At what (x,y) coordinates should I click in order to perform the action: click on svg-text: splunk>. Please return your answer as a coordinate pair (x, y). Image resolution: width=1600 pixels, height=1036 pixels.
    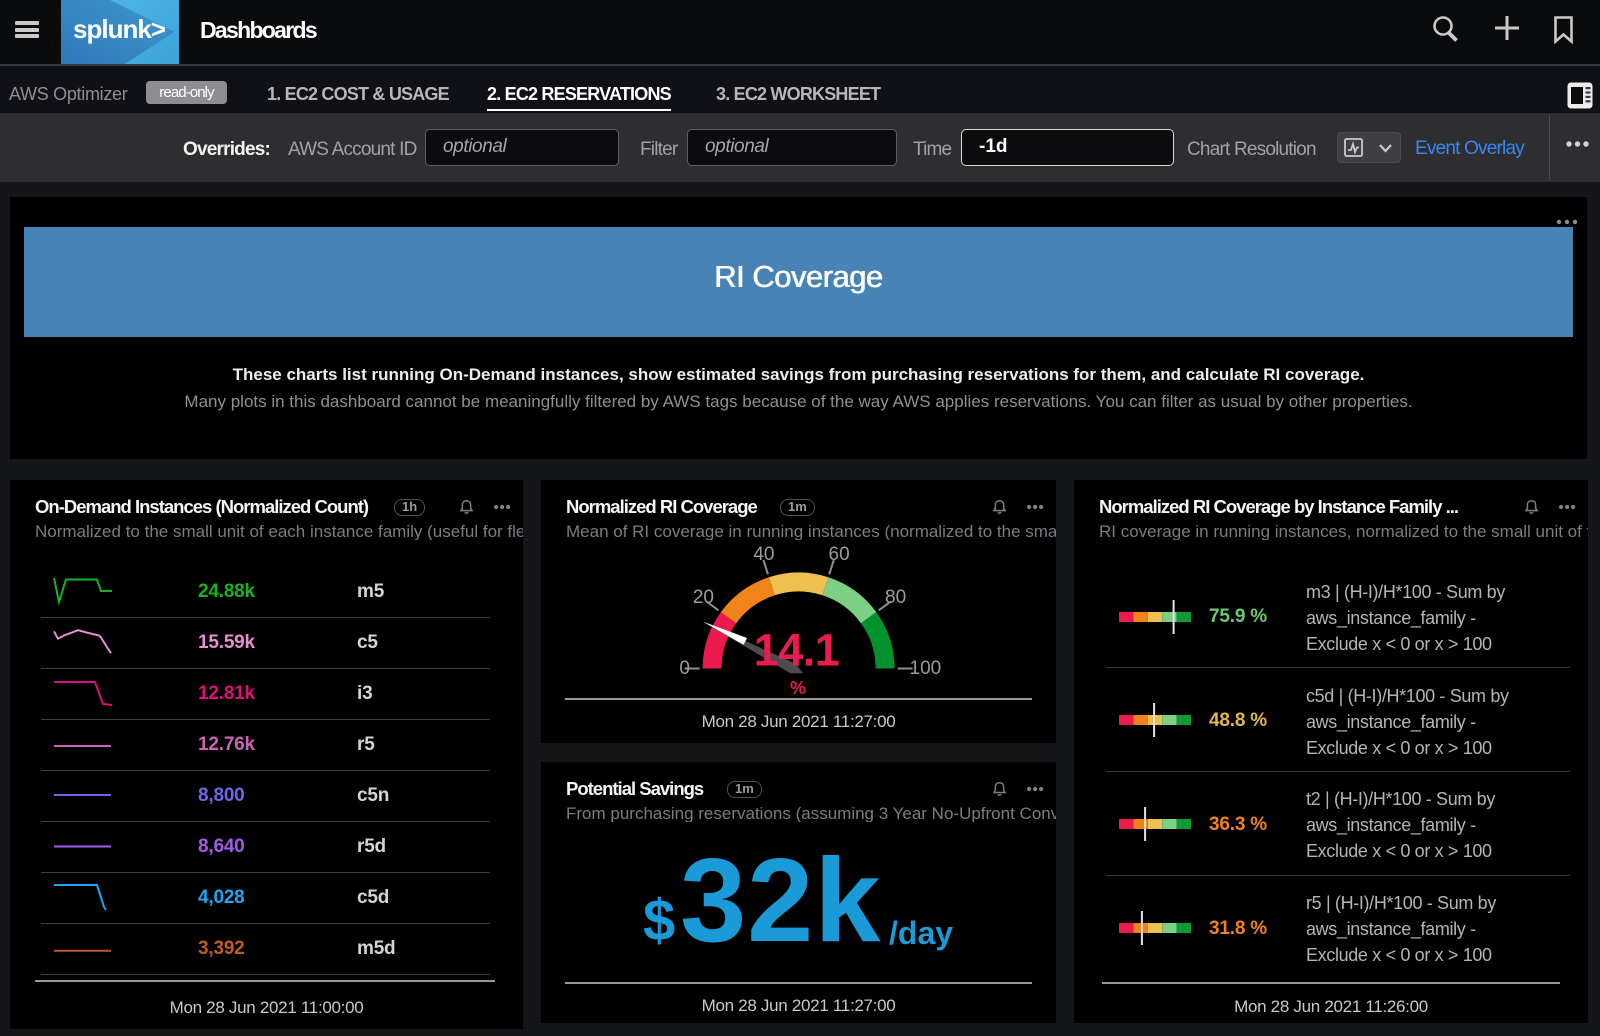
    Looking at the image, I should click on (119, 29).